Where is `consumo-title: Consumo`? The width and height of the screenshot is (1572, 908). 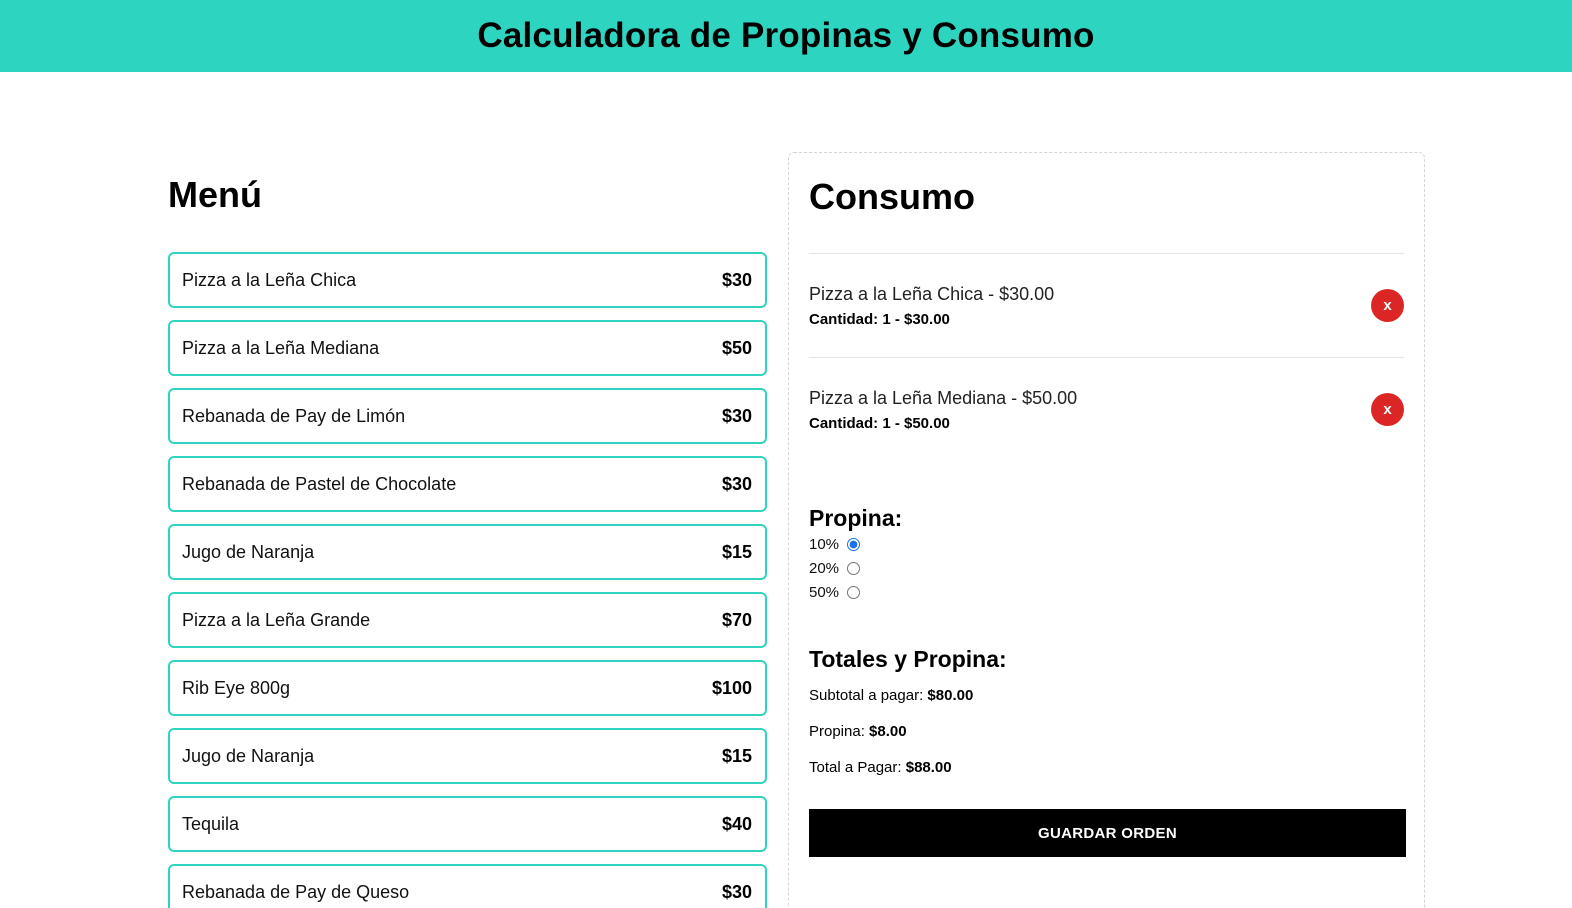 consumo-title: Consumo is located at coordinates (892, 196).